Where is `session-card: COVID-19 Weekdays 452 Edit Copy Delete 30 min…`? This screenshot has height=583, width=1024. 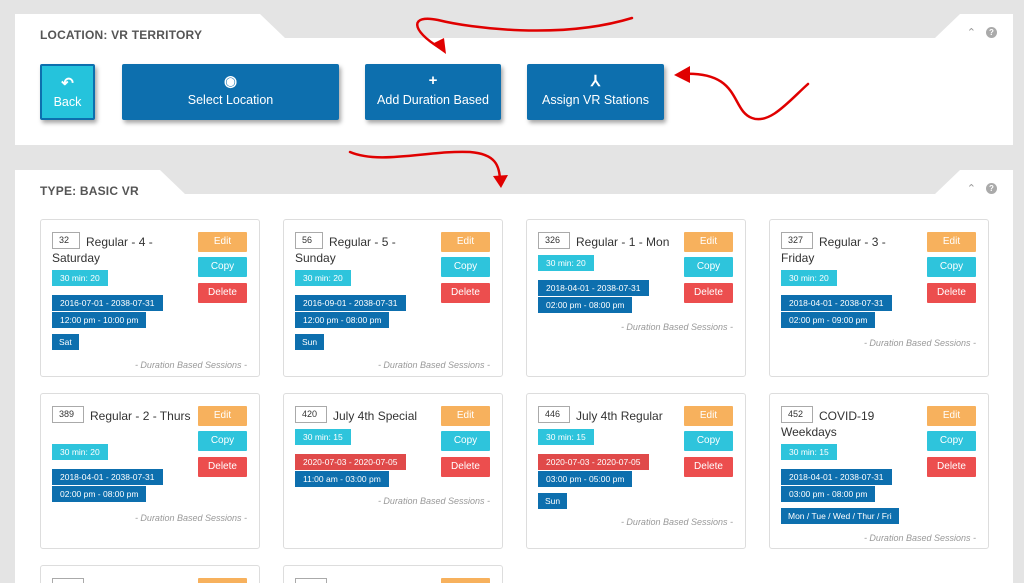
session-card: COVID-19 Weekdays 452 Edit Copy Delete 30 min… is located at coordinates (879, 471).